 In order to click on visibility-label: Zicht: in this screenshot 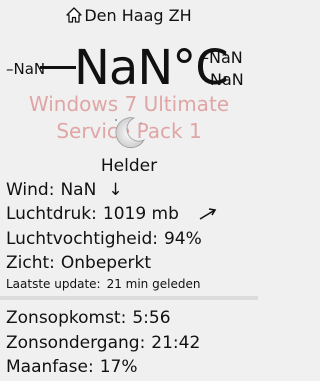, I will do `click(30, 263)`.